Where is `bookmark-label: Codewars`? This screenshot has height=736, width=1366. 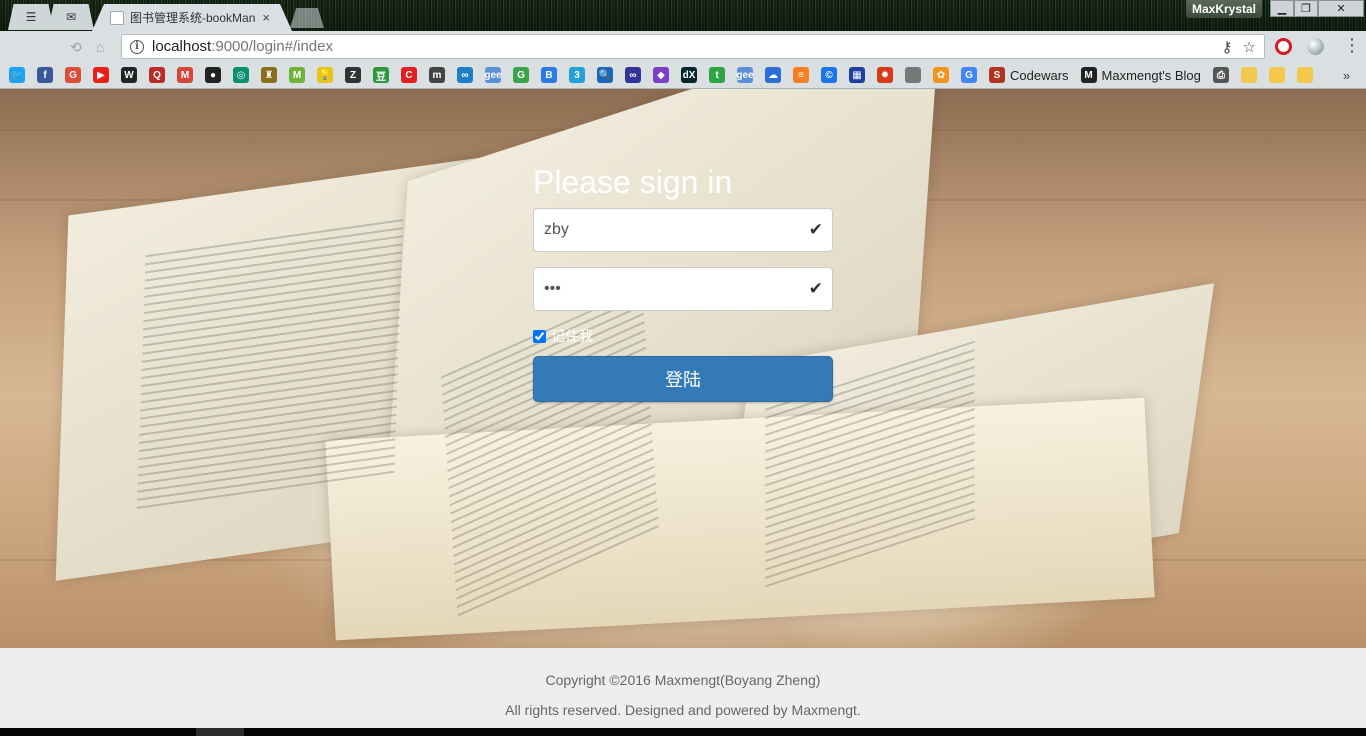 bookmark-label: Codewars is located at coordinates (1039, 75).